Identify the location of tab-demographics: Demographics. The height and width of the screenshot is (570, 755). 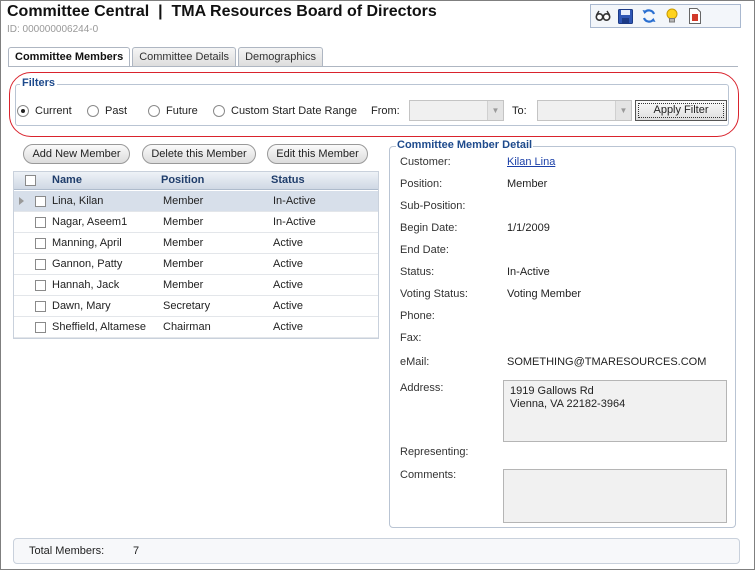
(280, 57).